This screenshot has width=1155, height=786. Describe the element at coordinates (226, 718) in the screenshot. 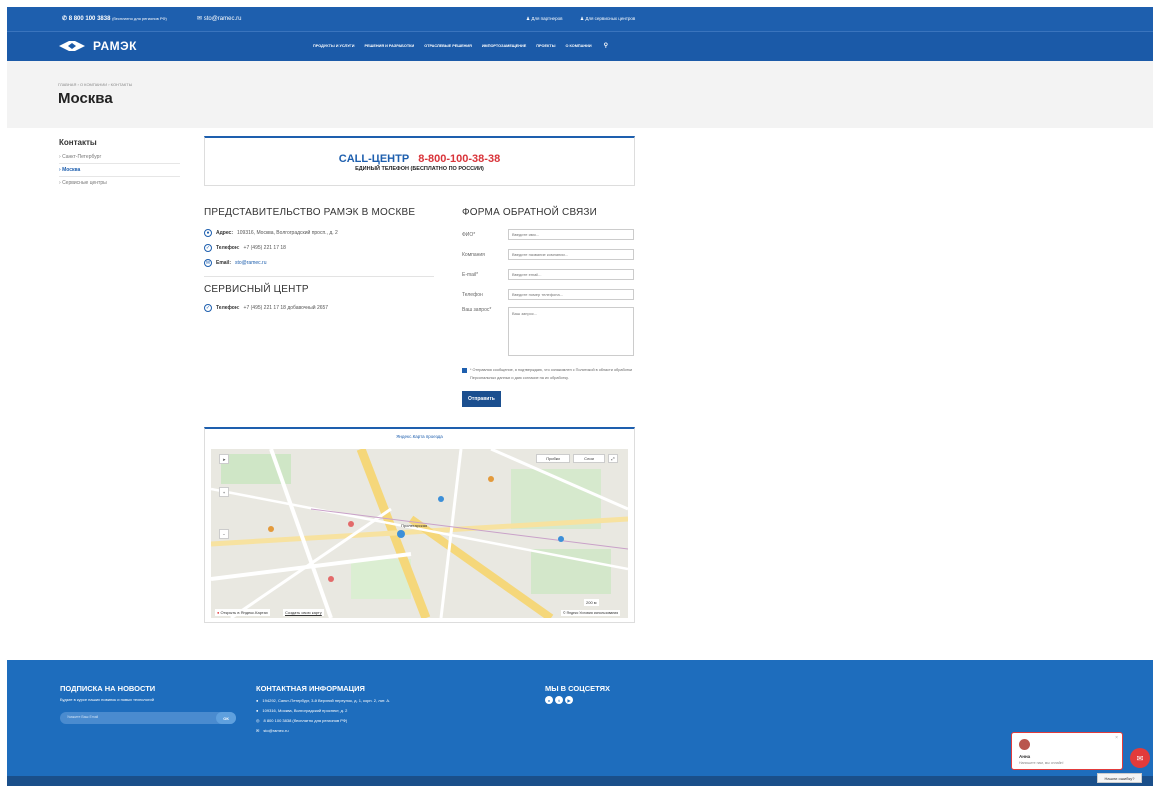

I see `newsletter-submit-button: ОК` at that location.